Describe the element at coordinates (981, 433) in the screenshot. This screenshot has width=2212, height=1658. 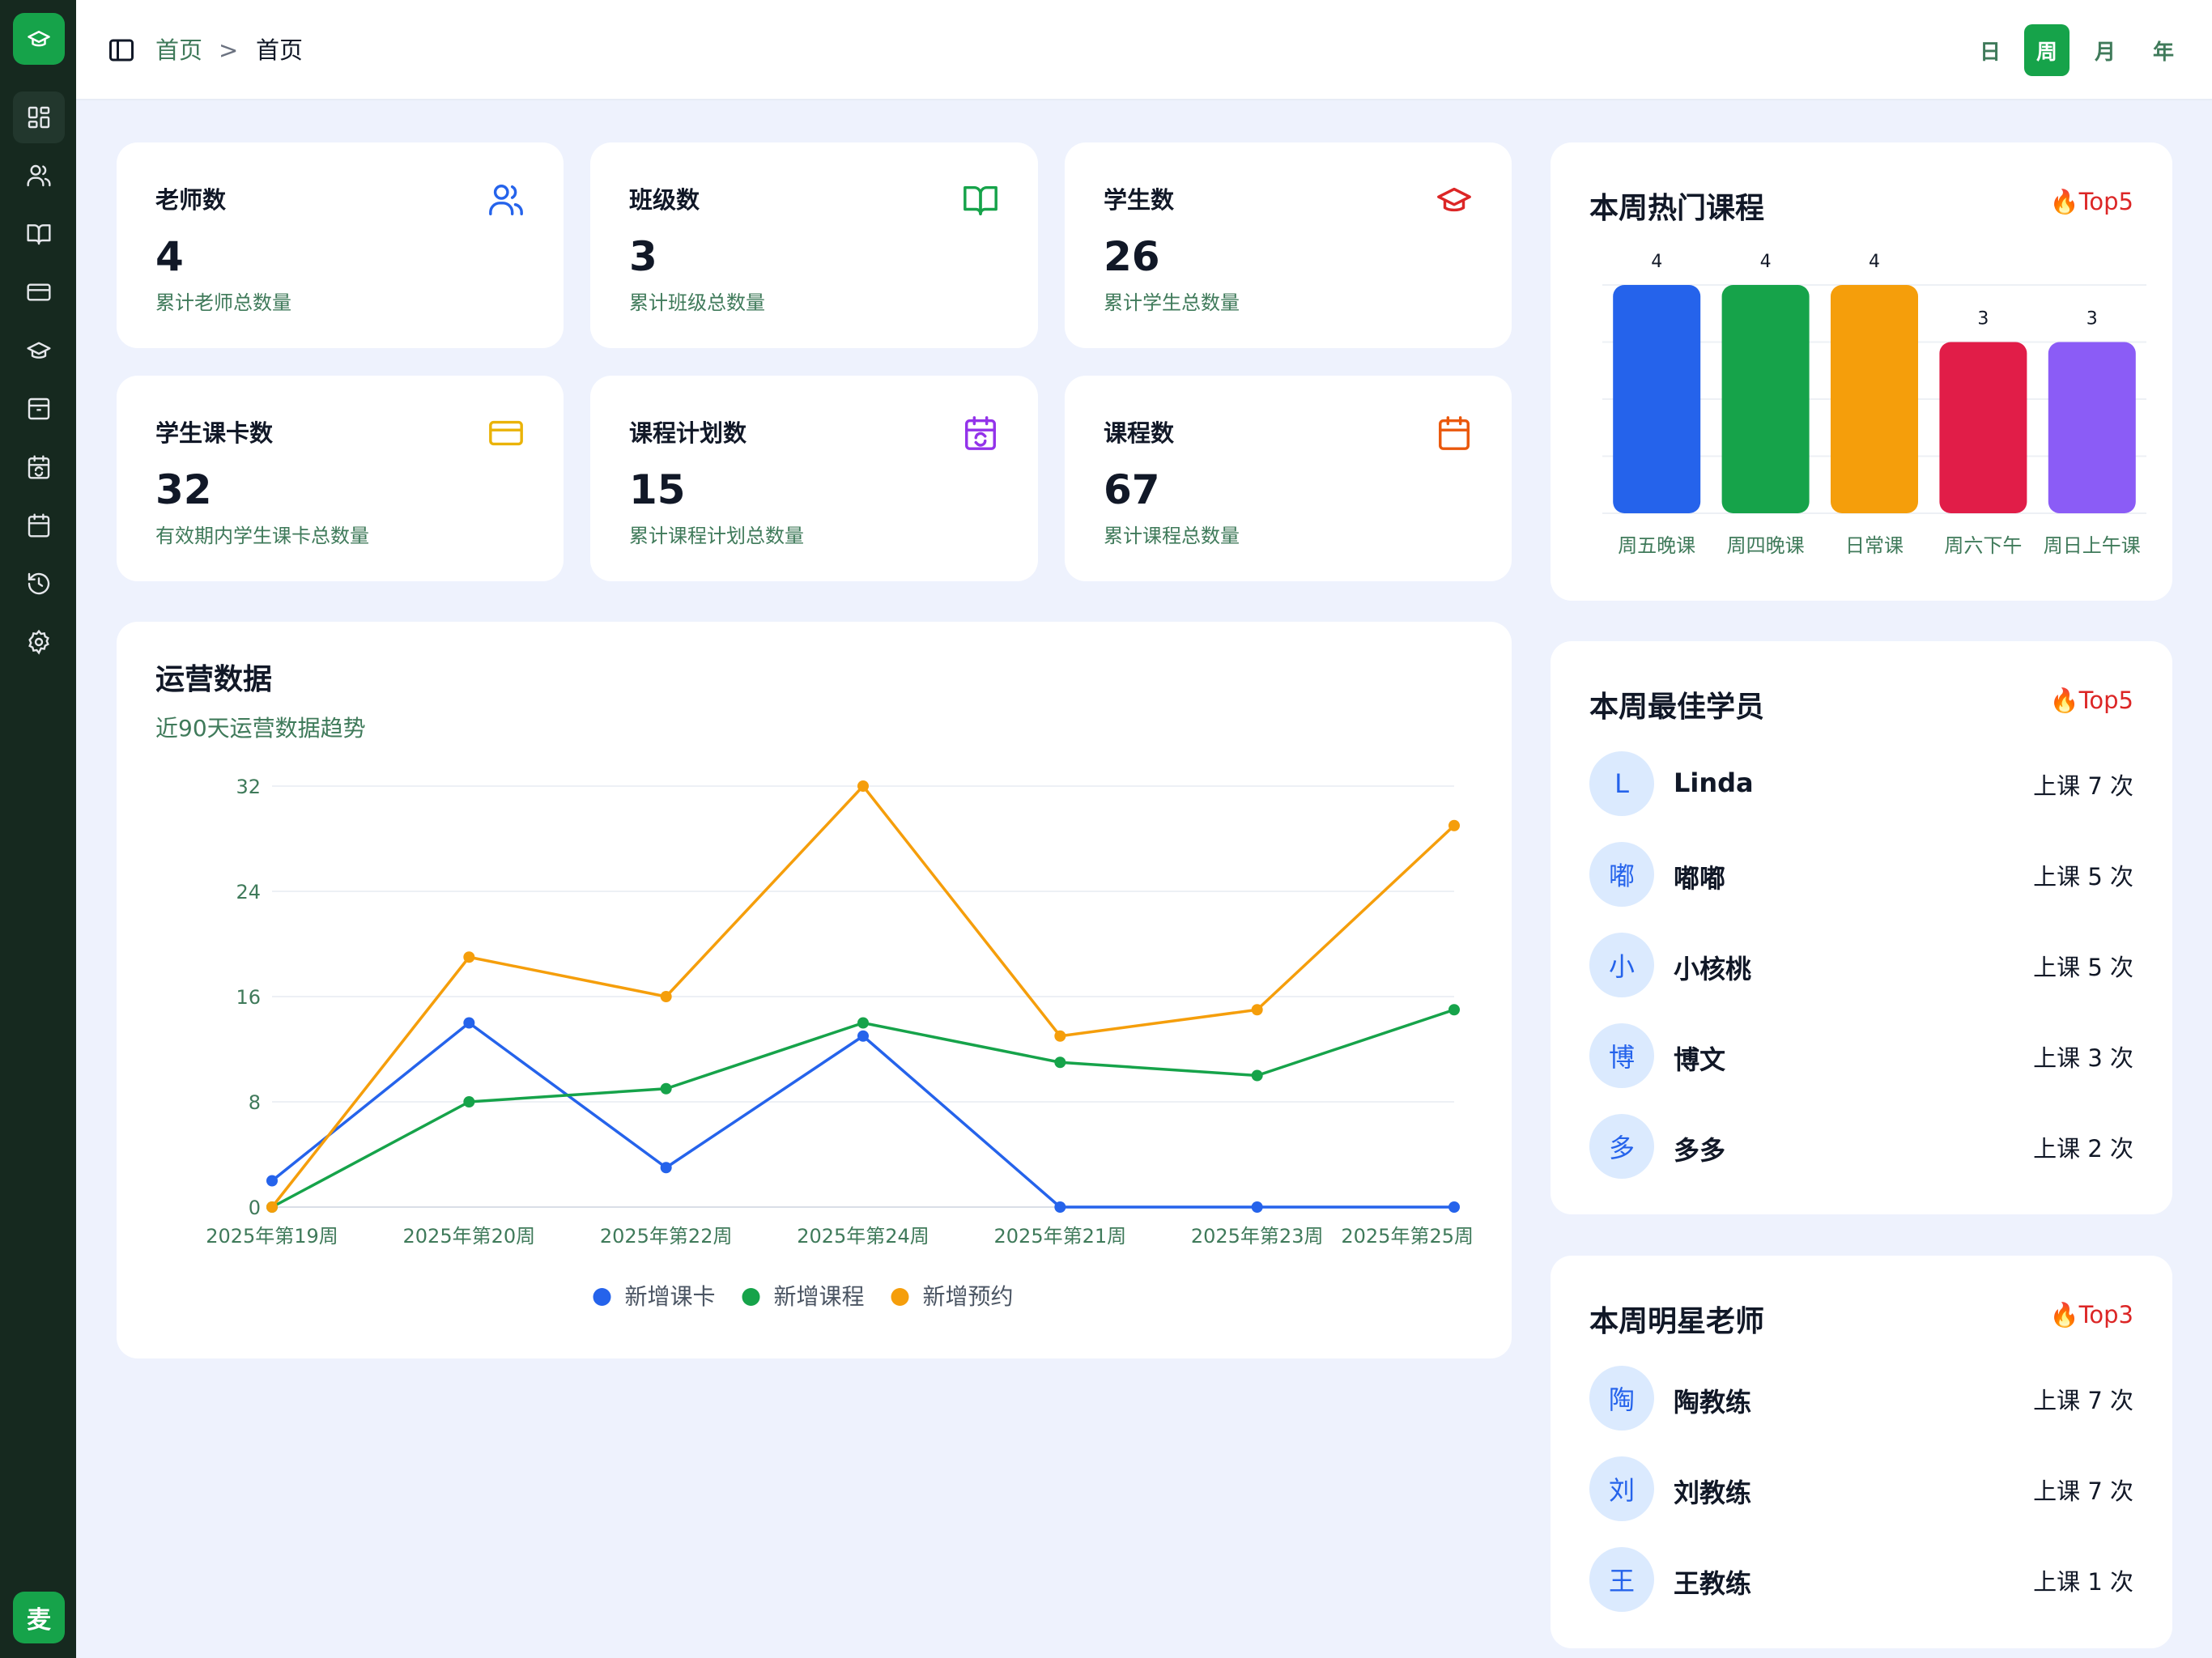
I see `calendar-sync-icon` at that location.